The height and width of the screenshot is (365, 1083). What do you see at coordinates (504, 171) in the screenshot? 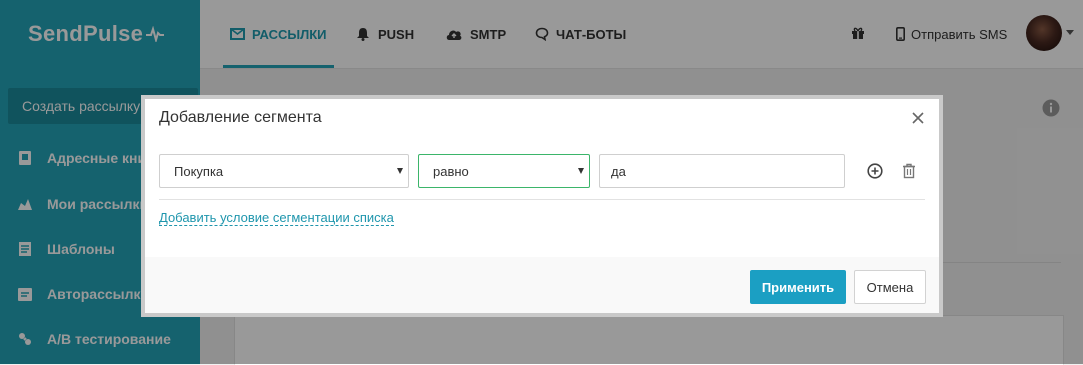
I see `operator-select: равно` at bounding box center [504, 171].